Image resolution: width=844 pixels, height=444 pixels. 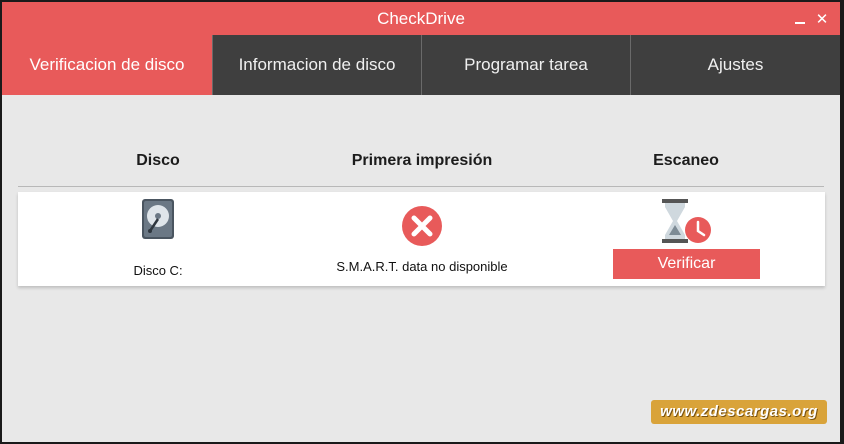 What do you see at coordinates (422, 226) in the screenshot?
I see `error-x-icon` at bounding box center [422, 226].